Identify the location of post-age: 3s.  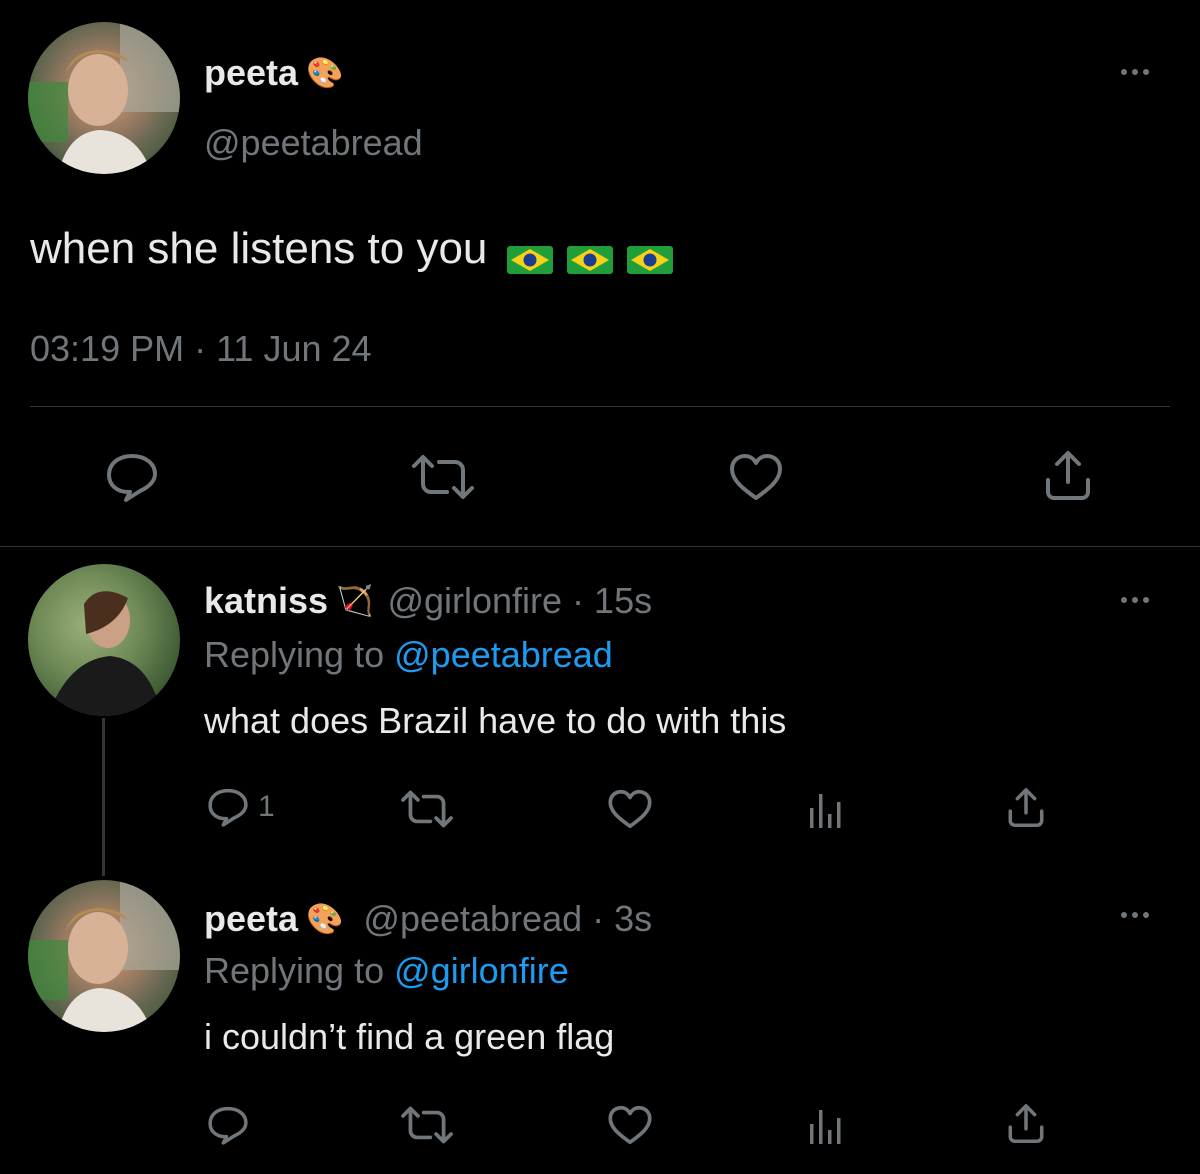
(633, 919).